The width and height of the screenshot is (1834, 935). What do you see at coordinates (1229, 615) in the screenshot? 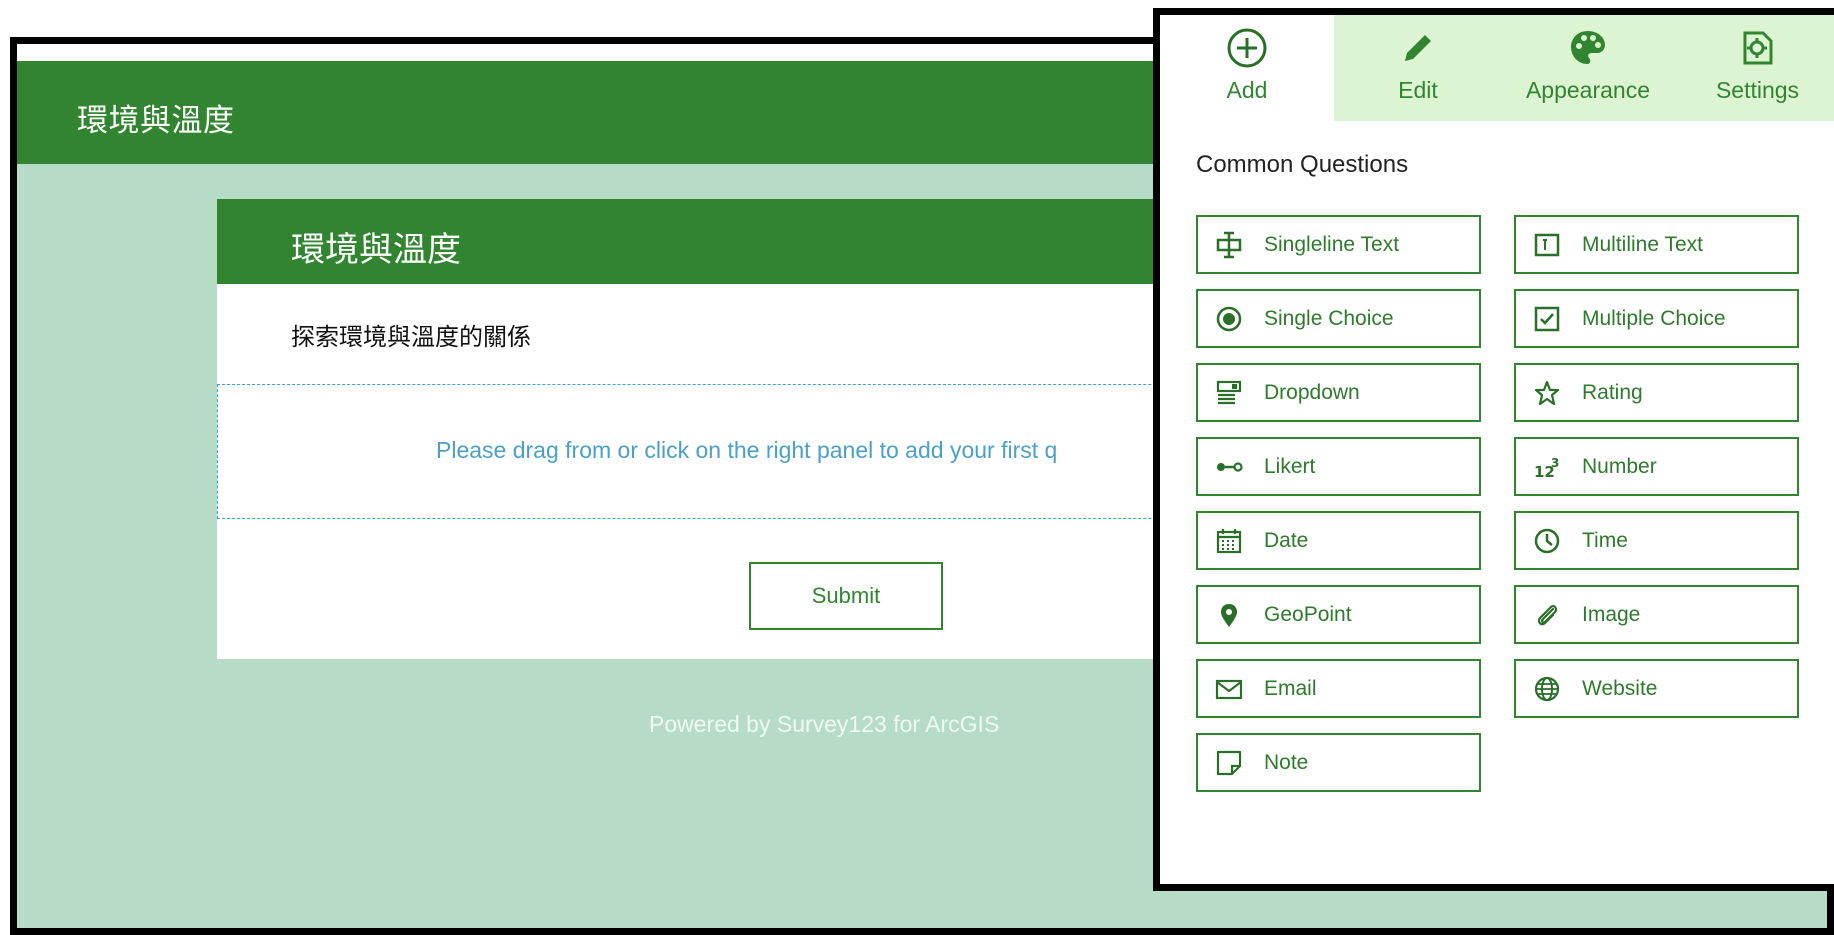
I see `map-pin-icon` at bounding box center [1229, 615].